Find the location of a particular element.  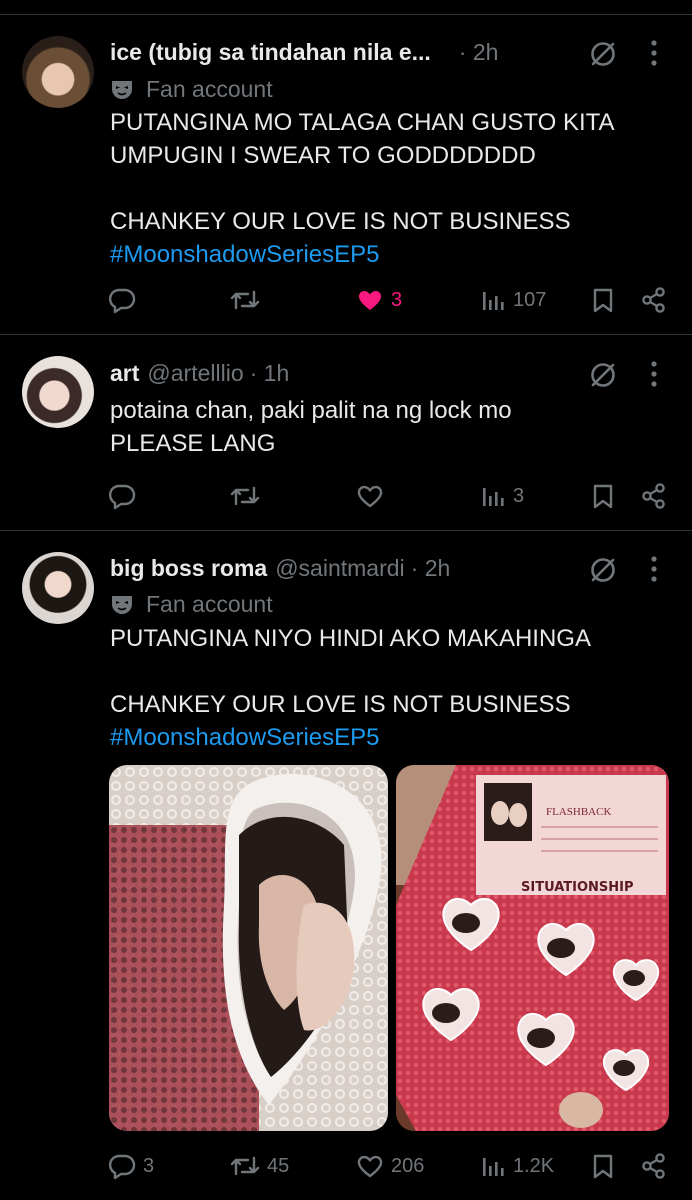

card-brand: FLASHBACK is located at coordinates (578, 812).